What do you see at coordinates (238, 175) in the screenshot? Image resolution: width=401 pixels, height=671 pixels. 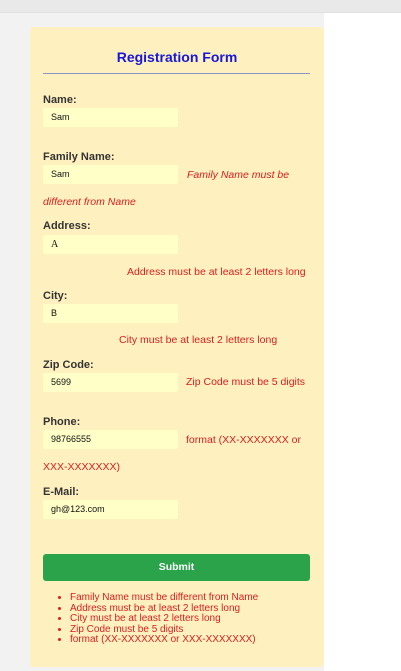 I see `family-name-error: Family Name must be` at bounding box center [238, 175].